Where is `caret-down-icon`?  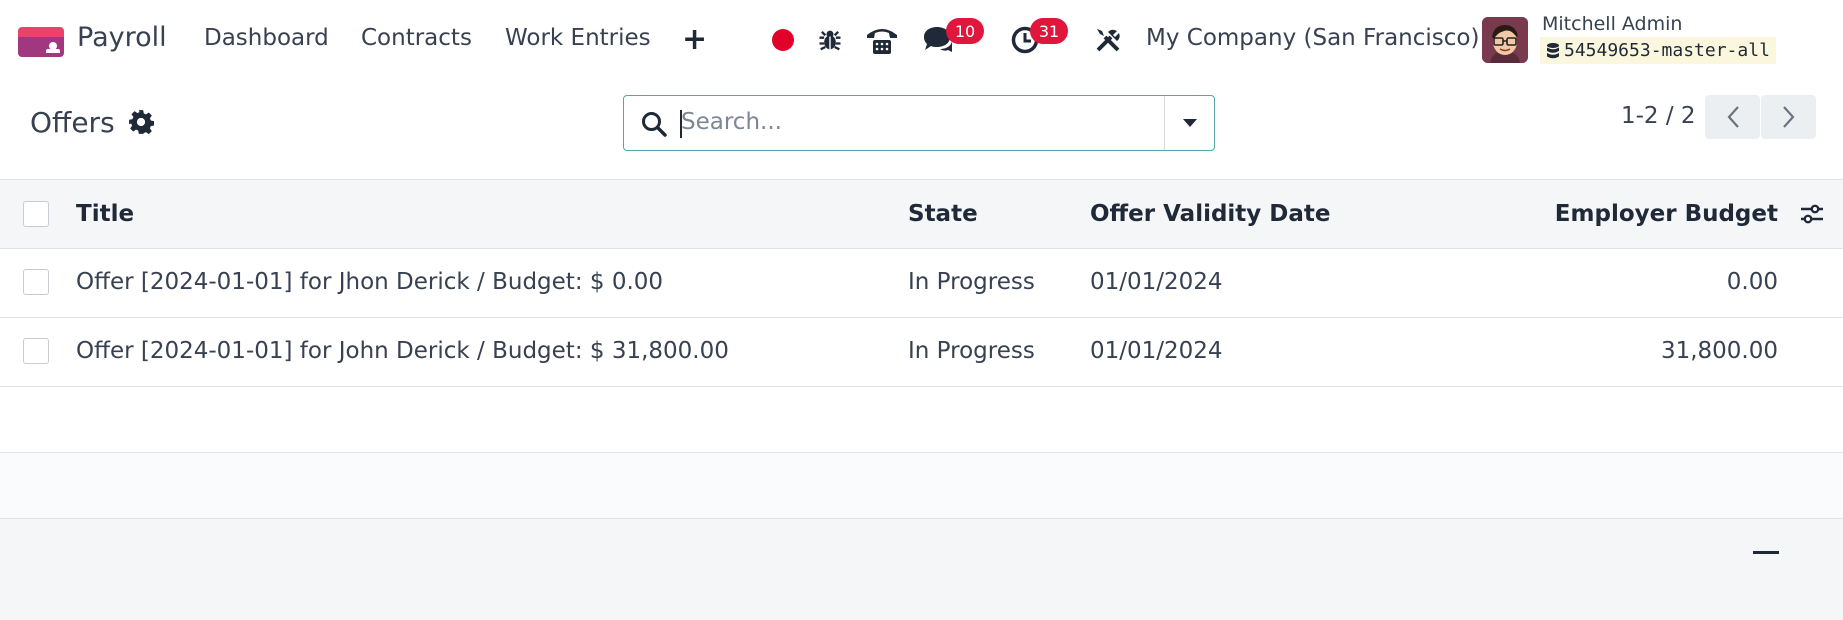
caret-down-icon is located at coordinates (1190, 123).